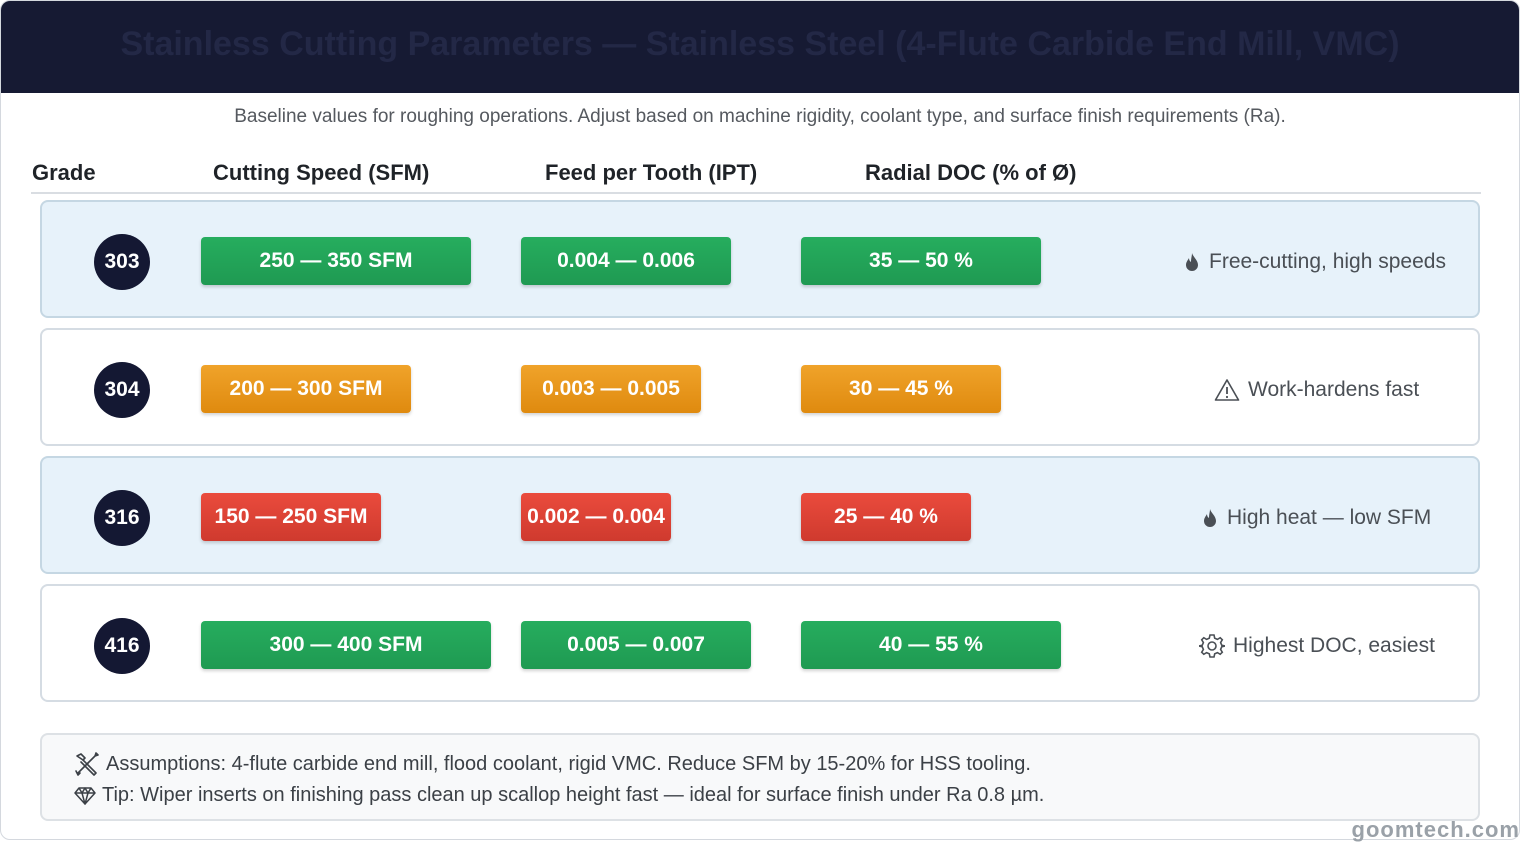  I want to click on column-header-speed: Cutting Speed (SFM), so click(321, 172).